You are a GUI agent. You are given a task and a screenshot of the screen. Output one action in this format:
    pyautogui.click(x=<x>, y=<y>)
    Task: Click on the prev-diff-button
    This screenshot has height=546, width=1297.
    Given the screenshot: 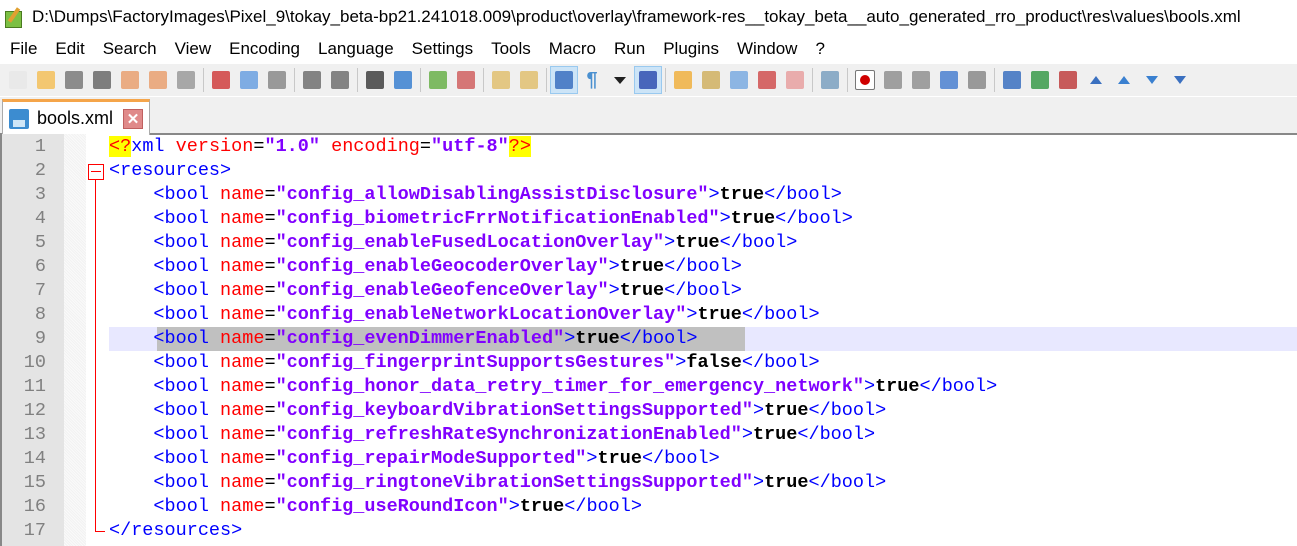 What is the action you would take?
    pyautogui.click(x=1124, y=80)
    